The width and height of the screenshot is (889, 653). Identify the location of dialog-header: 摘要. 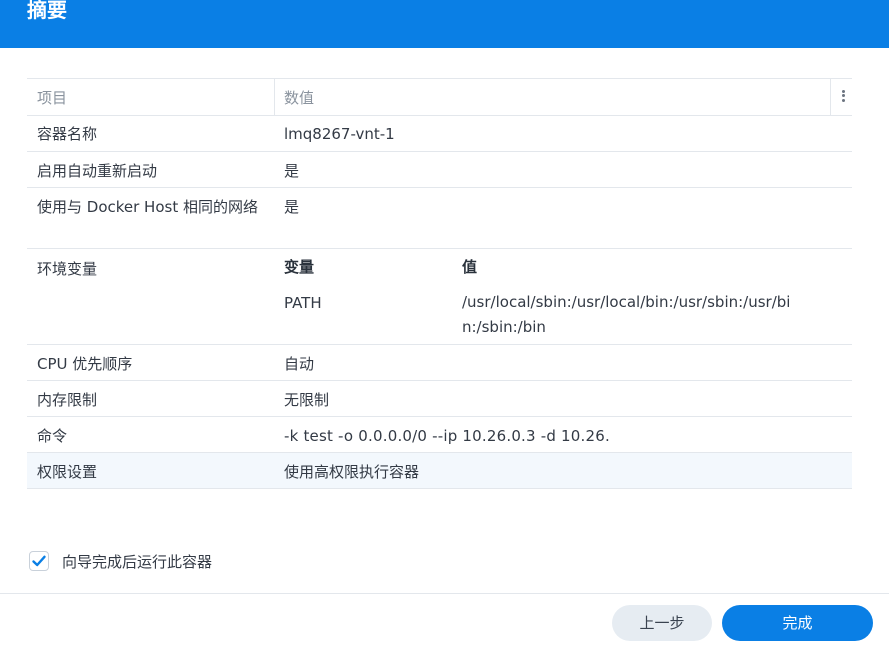
(444, 24).